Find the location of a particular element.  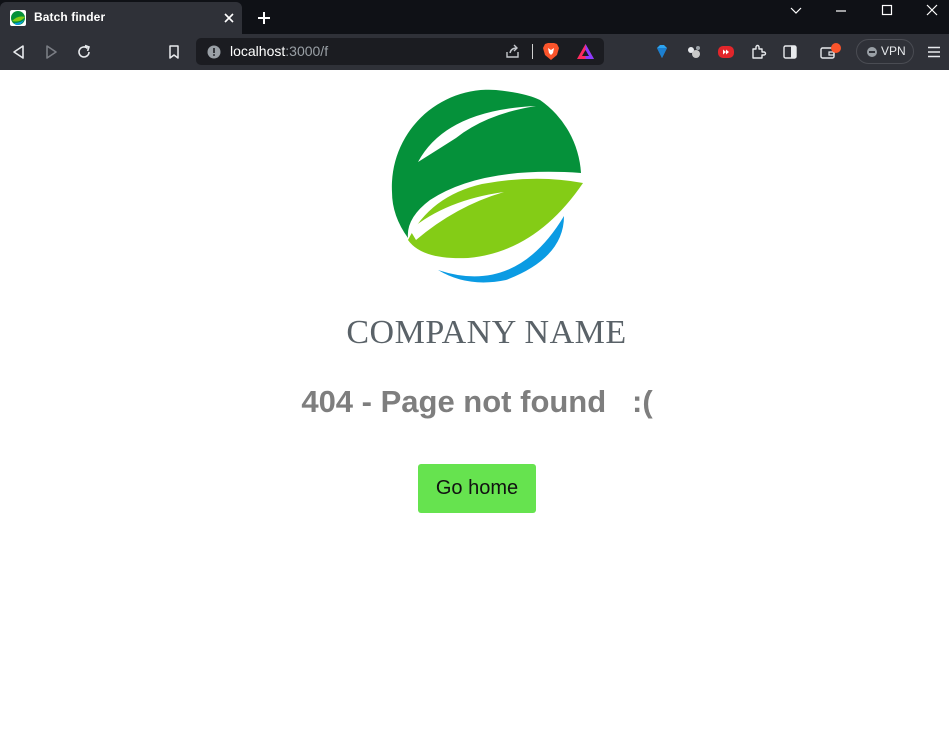

browser-titlebar: Batch finder is located at coordinates (474, 17).